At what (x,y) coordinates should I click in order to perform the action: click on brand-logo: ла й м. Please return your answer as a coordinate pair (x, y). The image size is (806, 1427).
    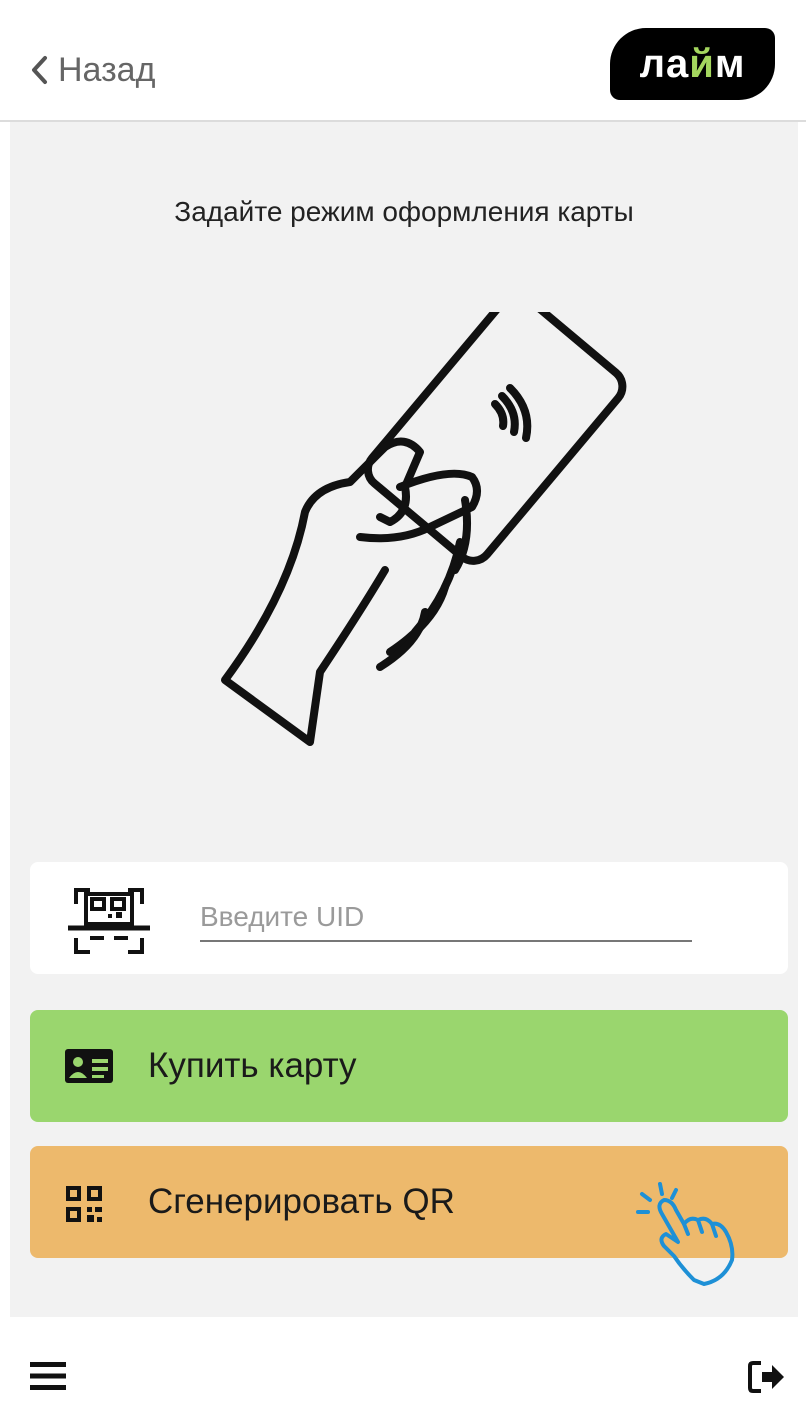
    Looking at the image, I should click on (692, 64).